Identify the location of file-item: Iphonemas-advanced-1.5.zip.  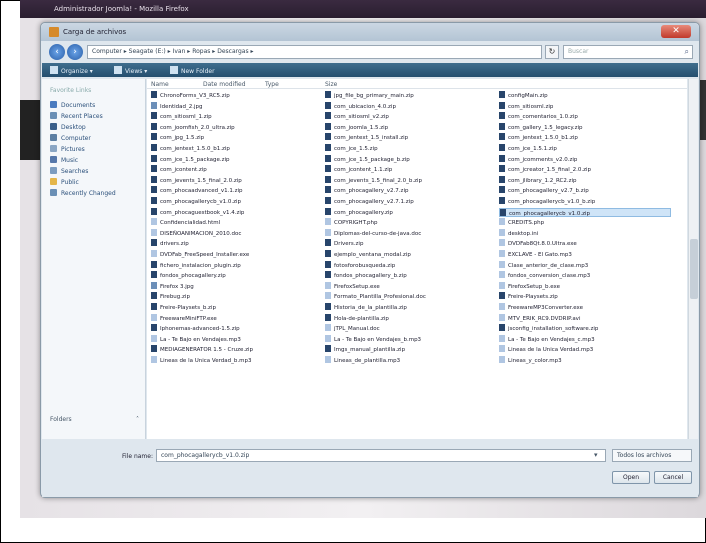
(237, 328).